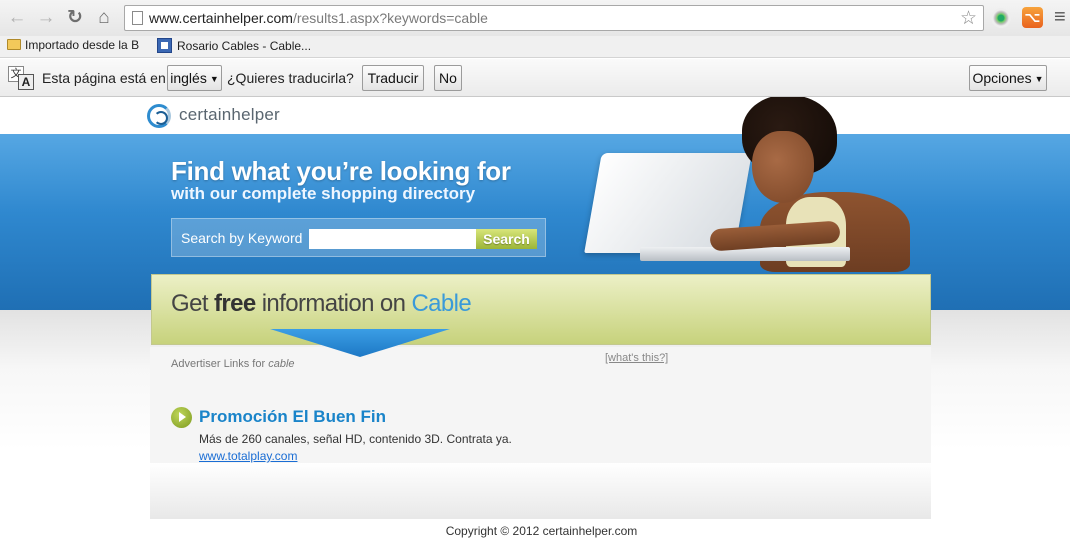 The height and width of the screenshot is (556, 1070). I want to click on banner-info: information on, so click(333, 303).